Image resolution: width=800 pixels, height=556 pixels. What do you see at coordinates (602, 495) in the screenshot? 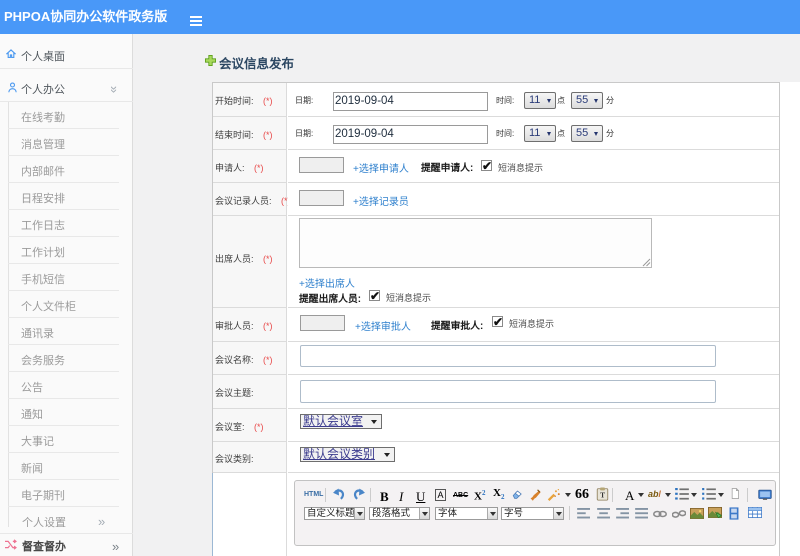
I see `svg-text: T` at bounding box center [602, 495].